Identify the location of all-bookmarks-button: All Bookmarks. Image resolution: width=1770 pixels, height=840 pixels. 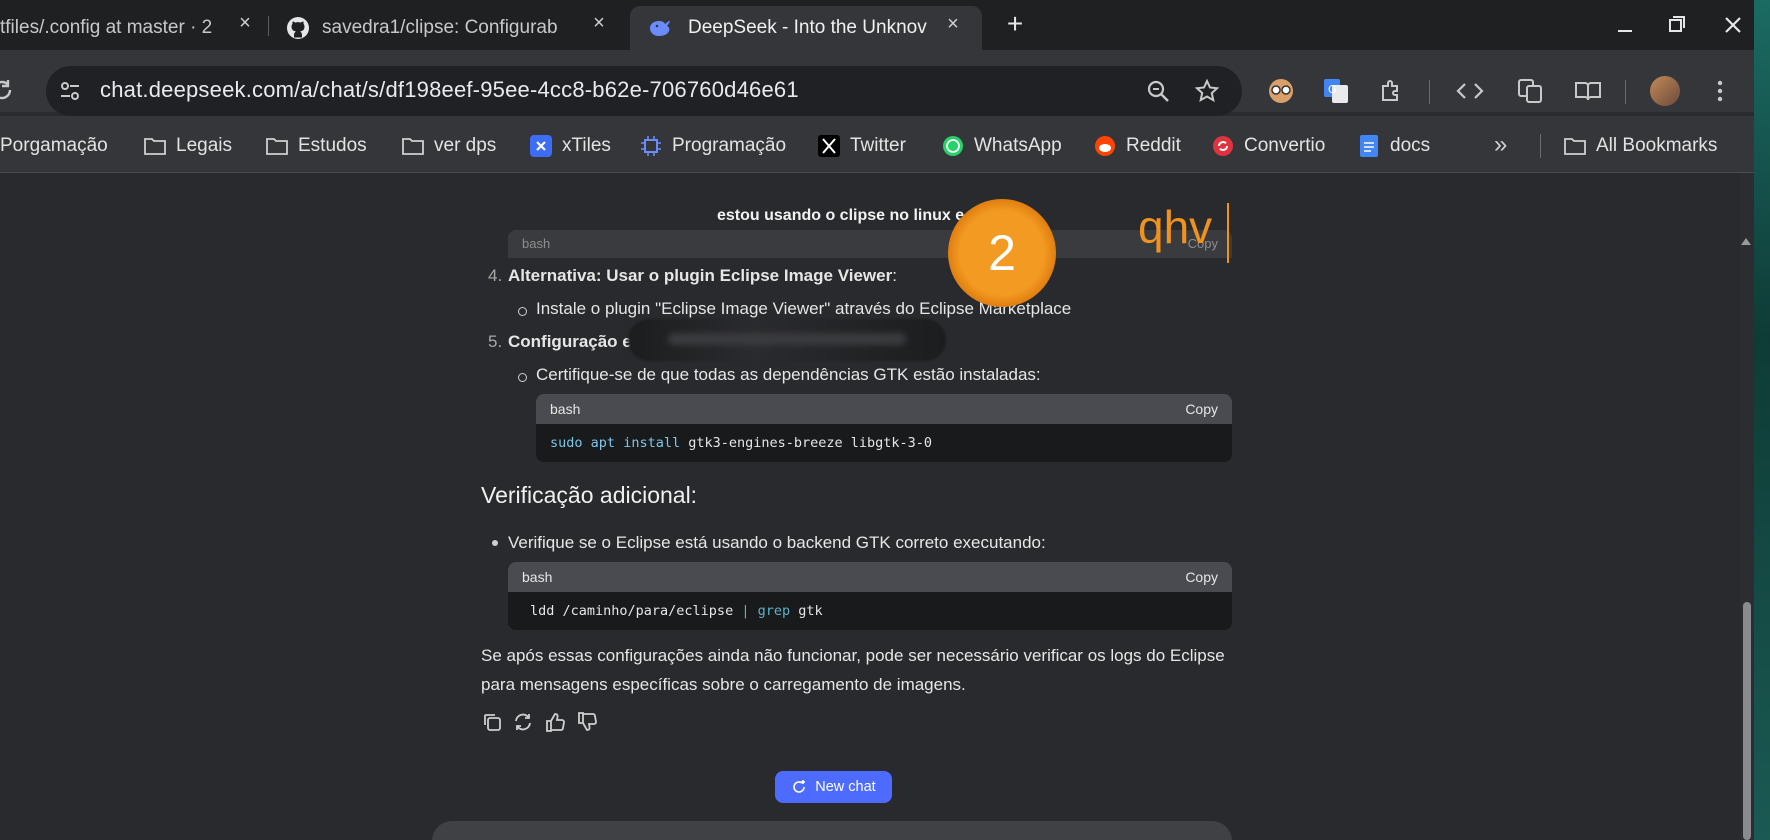
(1640, 146).